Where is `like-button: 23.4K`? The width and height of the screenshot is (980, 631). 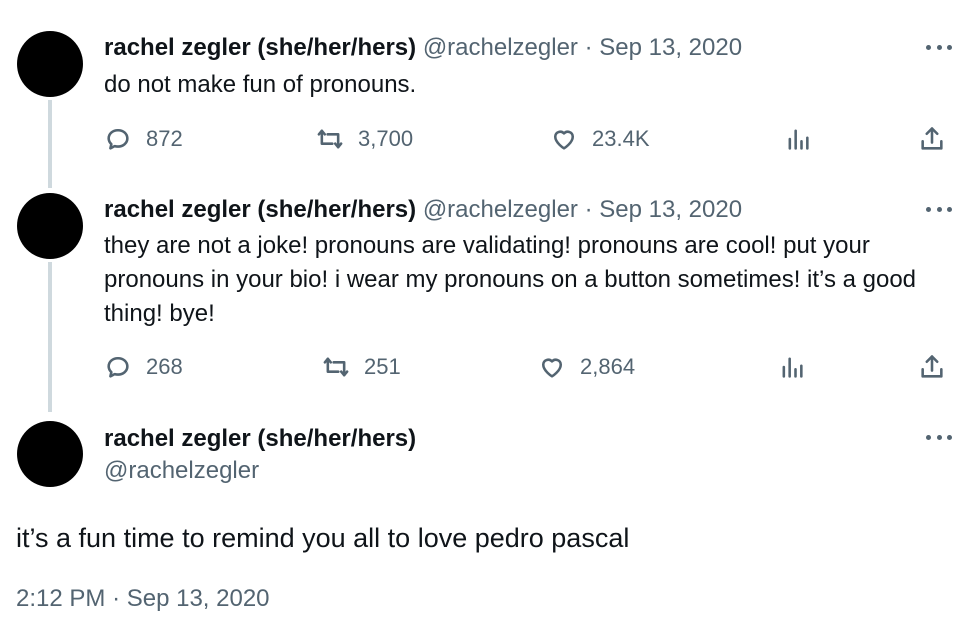 like-button: 23.4K is located at coordinates (600, 139).